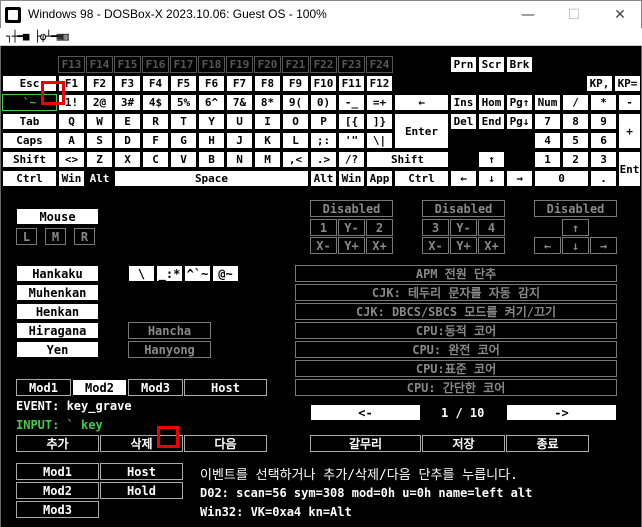 The image size is (642, 527). Describe the element at coordinates (603, 140) in the screenshot. I see `key-kp-6: 6` at that location.